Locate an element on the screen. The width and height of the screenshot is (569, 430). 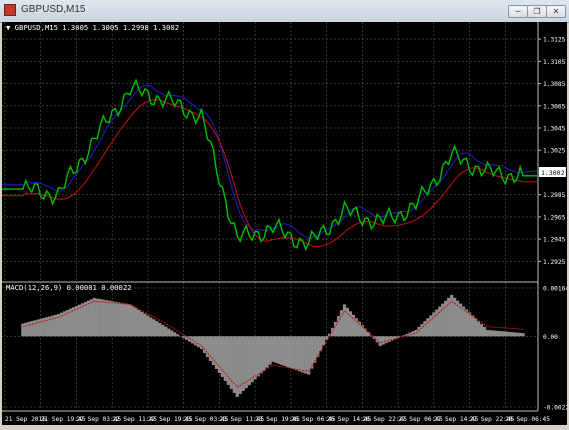
title-bar: GBPUSD,M15 ─ ❐ ✕ is located at coordinates (284, 11).